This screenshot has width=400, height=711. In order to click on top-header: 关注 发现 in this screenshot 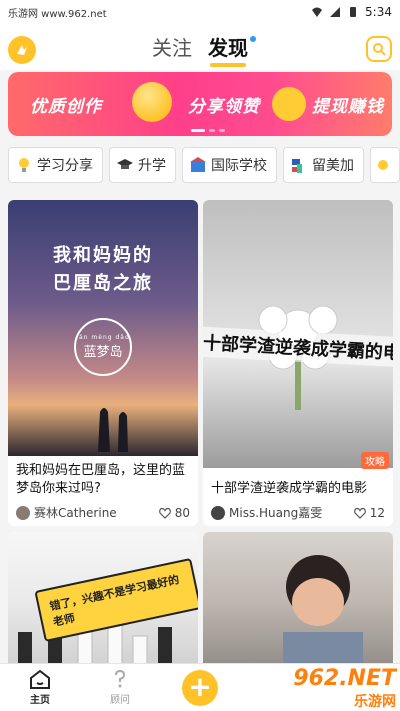, I will do `click(200, 47)`.